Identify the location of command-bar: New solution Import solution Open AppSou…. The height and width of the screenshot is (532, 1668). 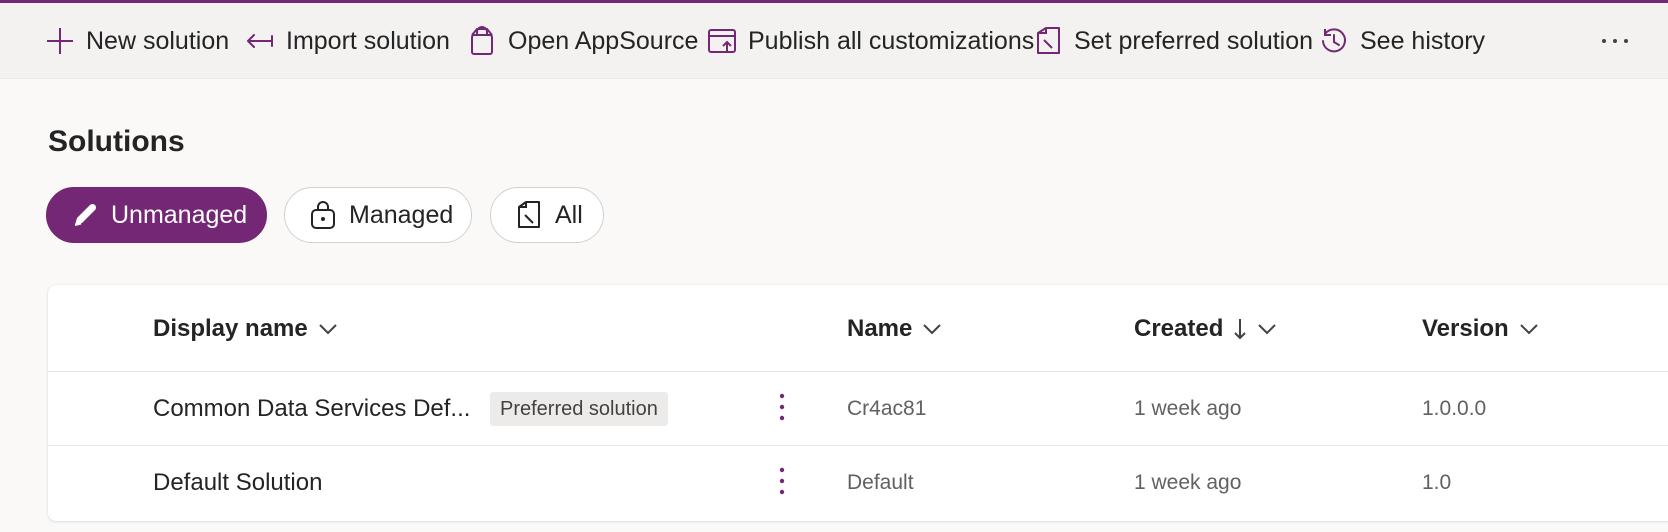
(834, 41).